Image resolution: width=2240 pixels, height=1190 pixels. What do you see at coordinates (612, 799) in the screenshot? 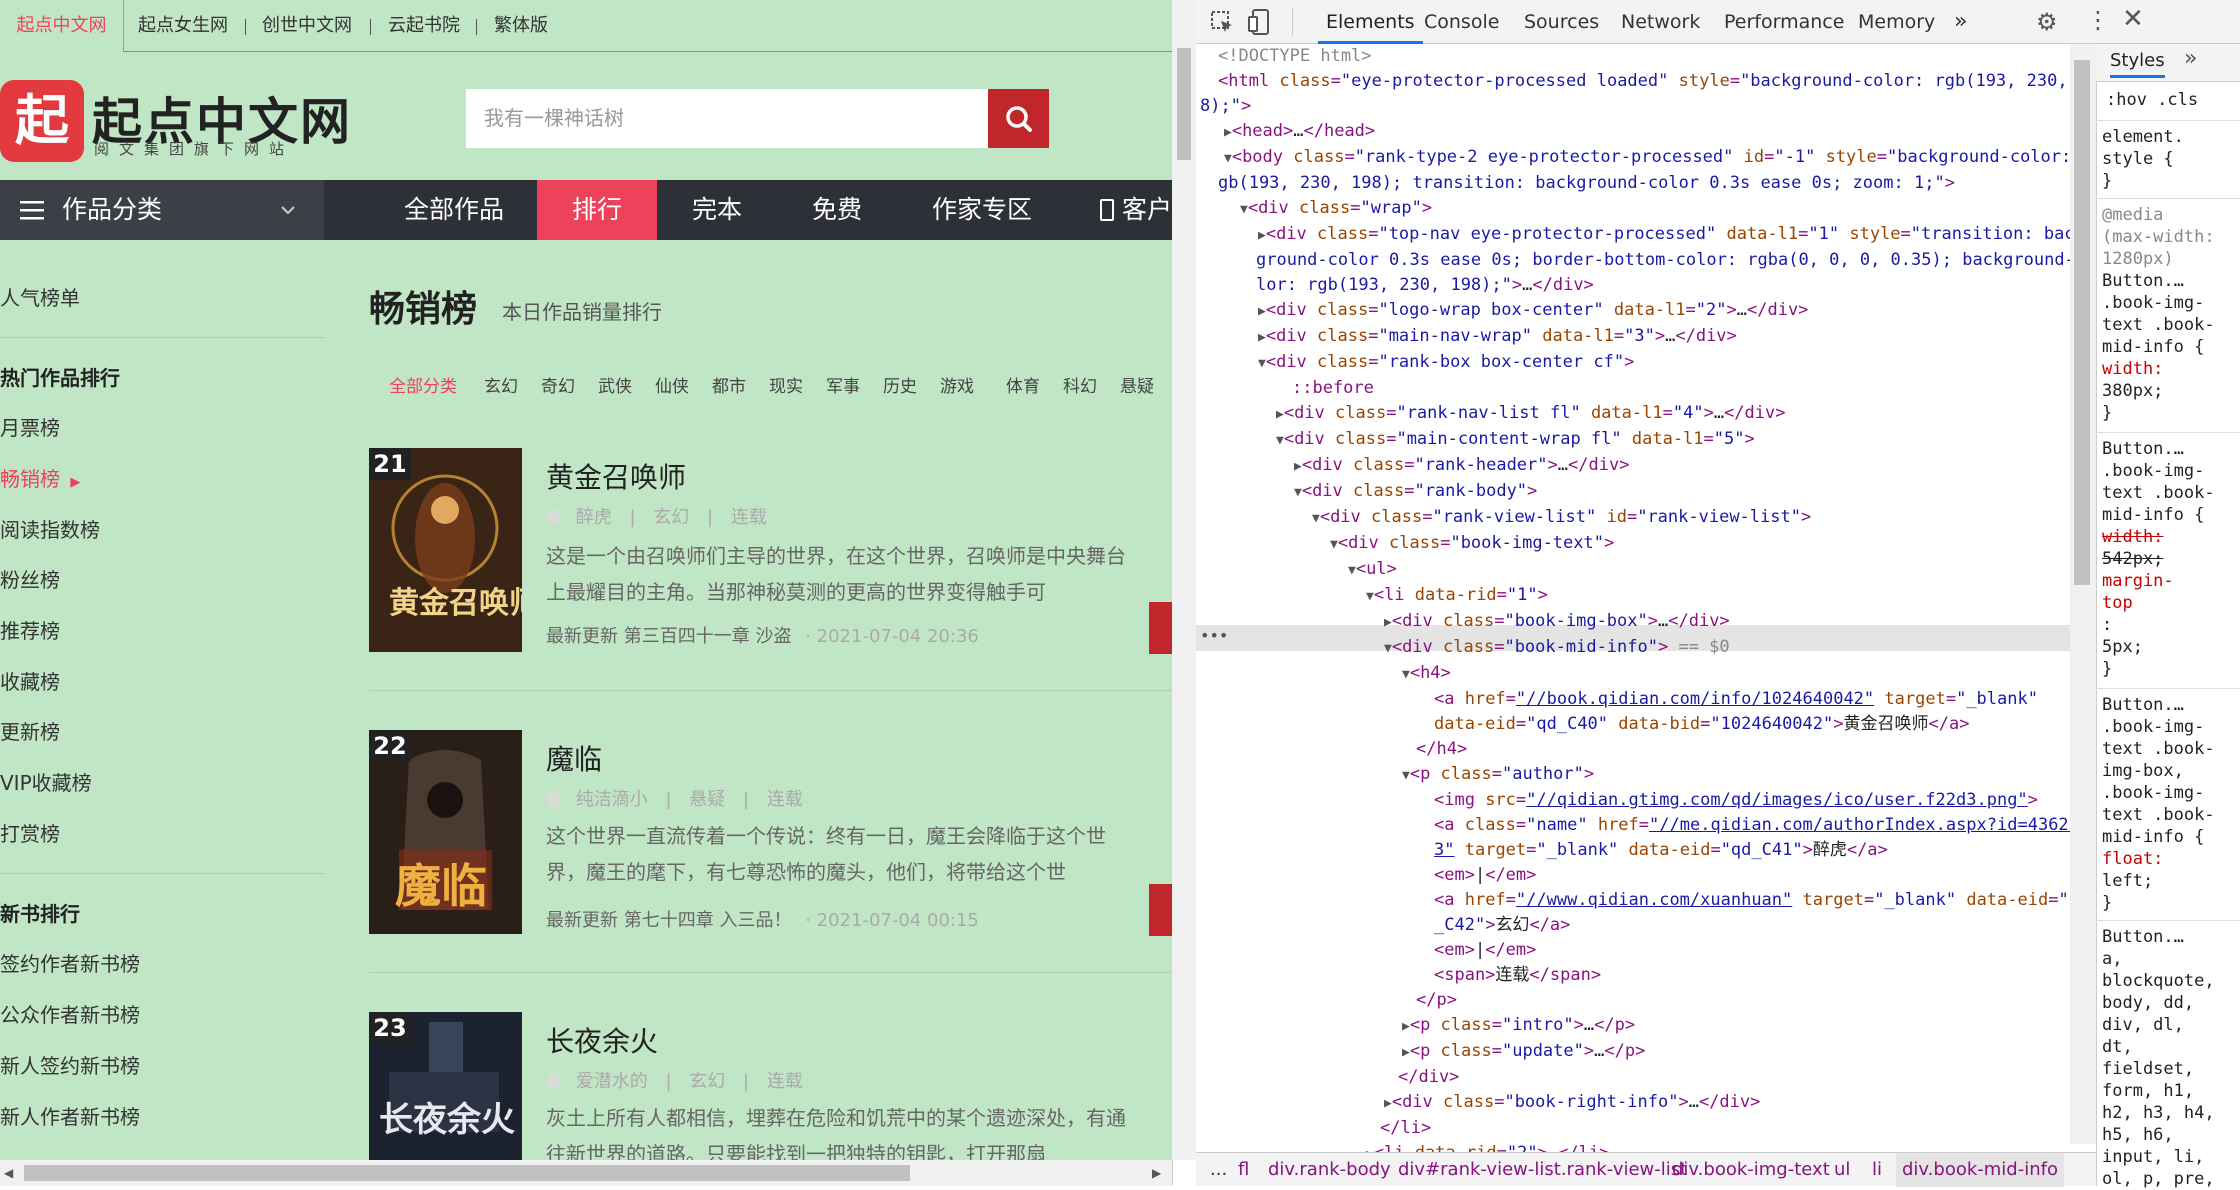
I see `author-link: 纯洁滴小` at bounding box center [612, 799].